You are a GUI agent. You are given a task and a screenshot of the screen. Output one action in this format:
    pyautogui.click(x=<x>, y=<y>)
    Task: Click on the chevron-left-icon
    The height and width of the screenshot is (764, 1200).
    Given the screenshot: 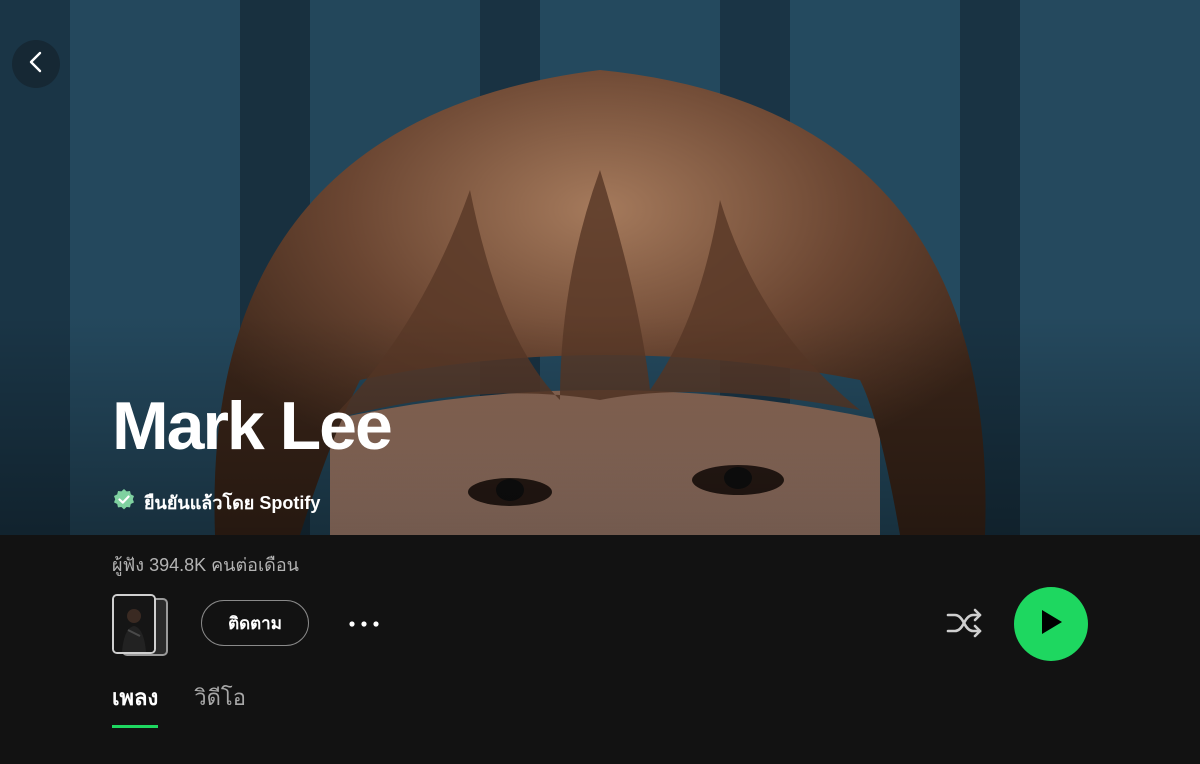 What is the action you would take?
    pyautogui.click(x=36, y=64)
    